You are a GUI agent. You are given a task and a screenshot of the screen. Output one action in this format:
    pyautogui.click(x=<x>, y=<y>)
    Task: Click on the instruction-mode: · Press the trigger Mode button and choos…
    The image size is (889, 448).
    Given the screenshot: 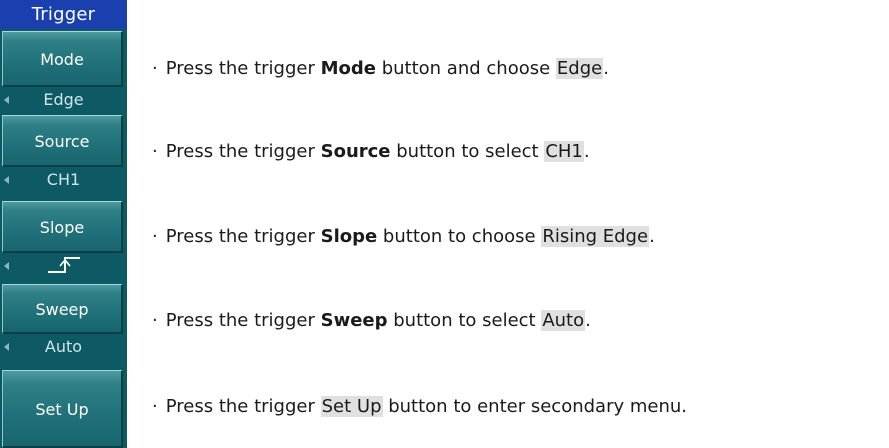 What is the action you would take?
    pyautogui.click(x=380, y=69)
    